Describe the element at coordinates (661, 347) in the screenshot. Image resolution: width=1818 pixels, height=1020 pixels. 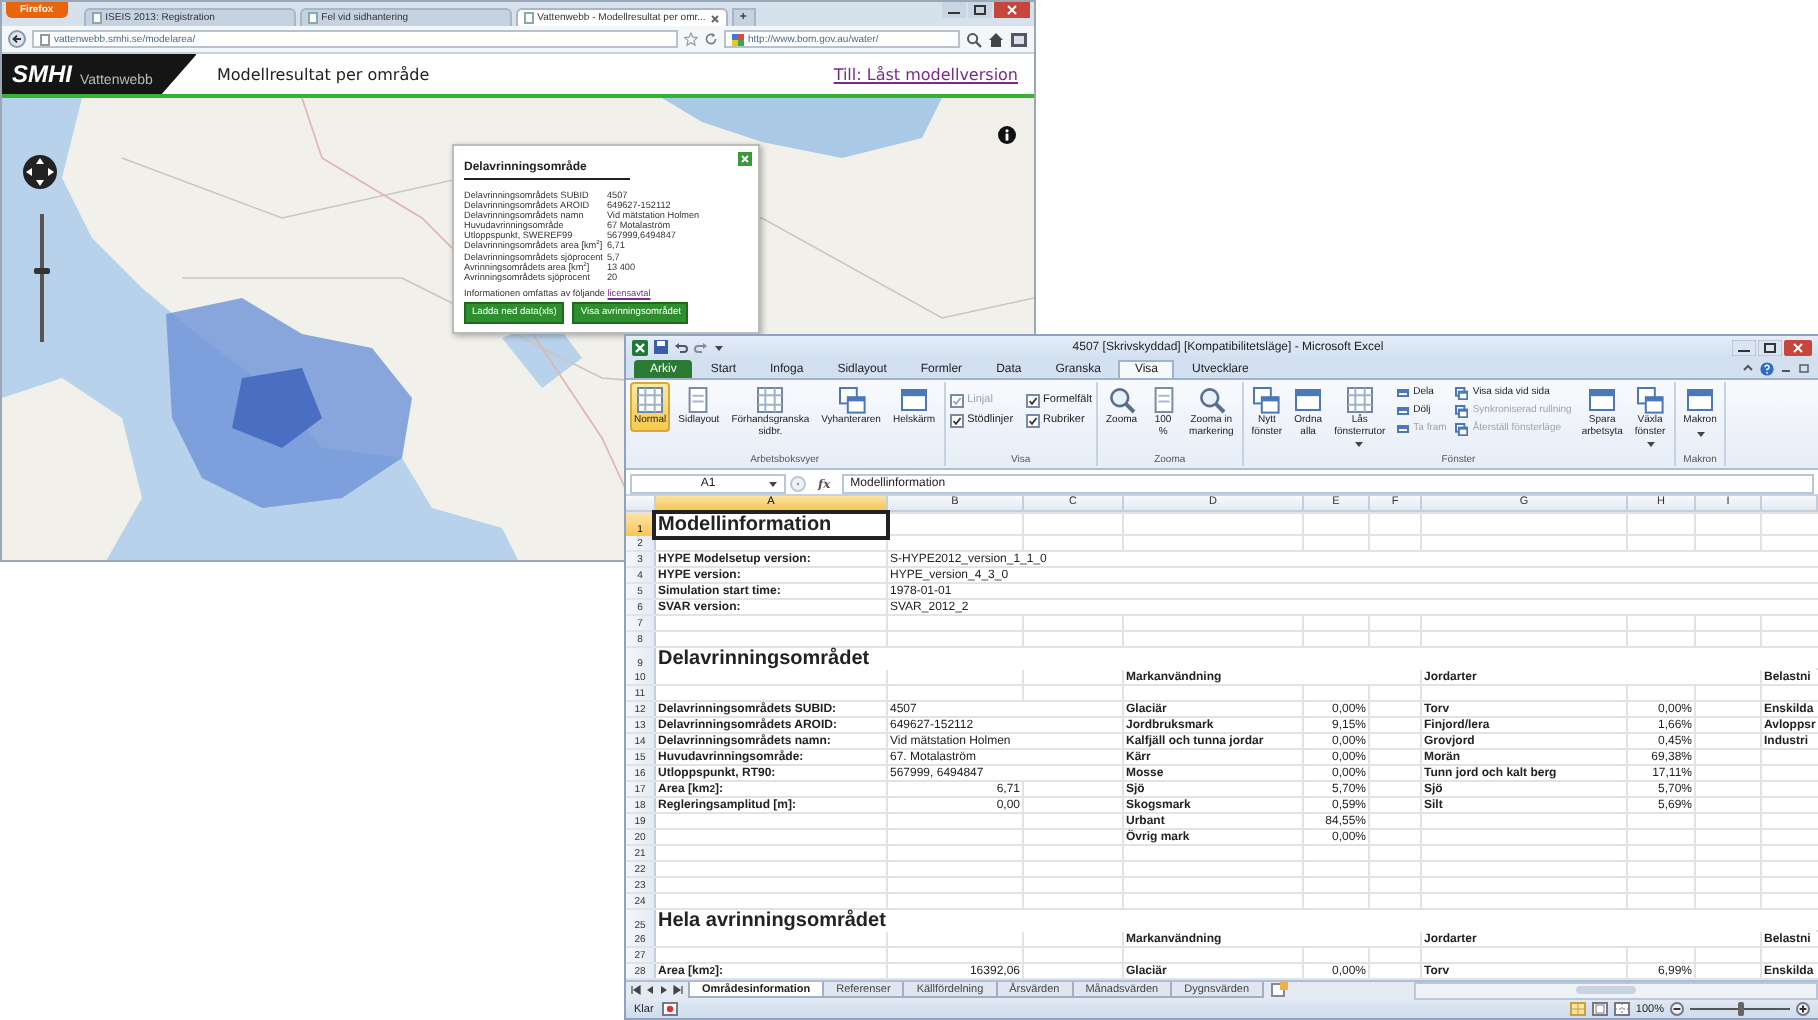
I see `save-icon` at that location.